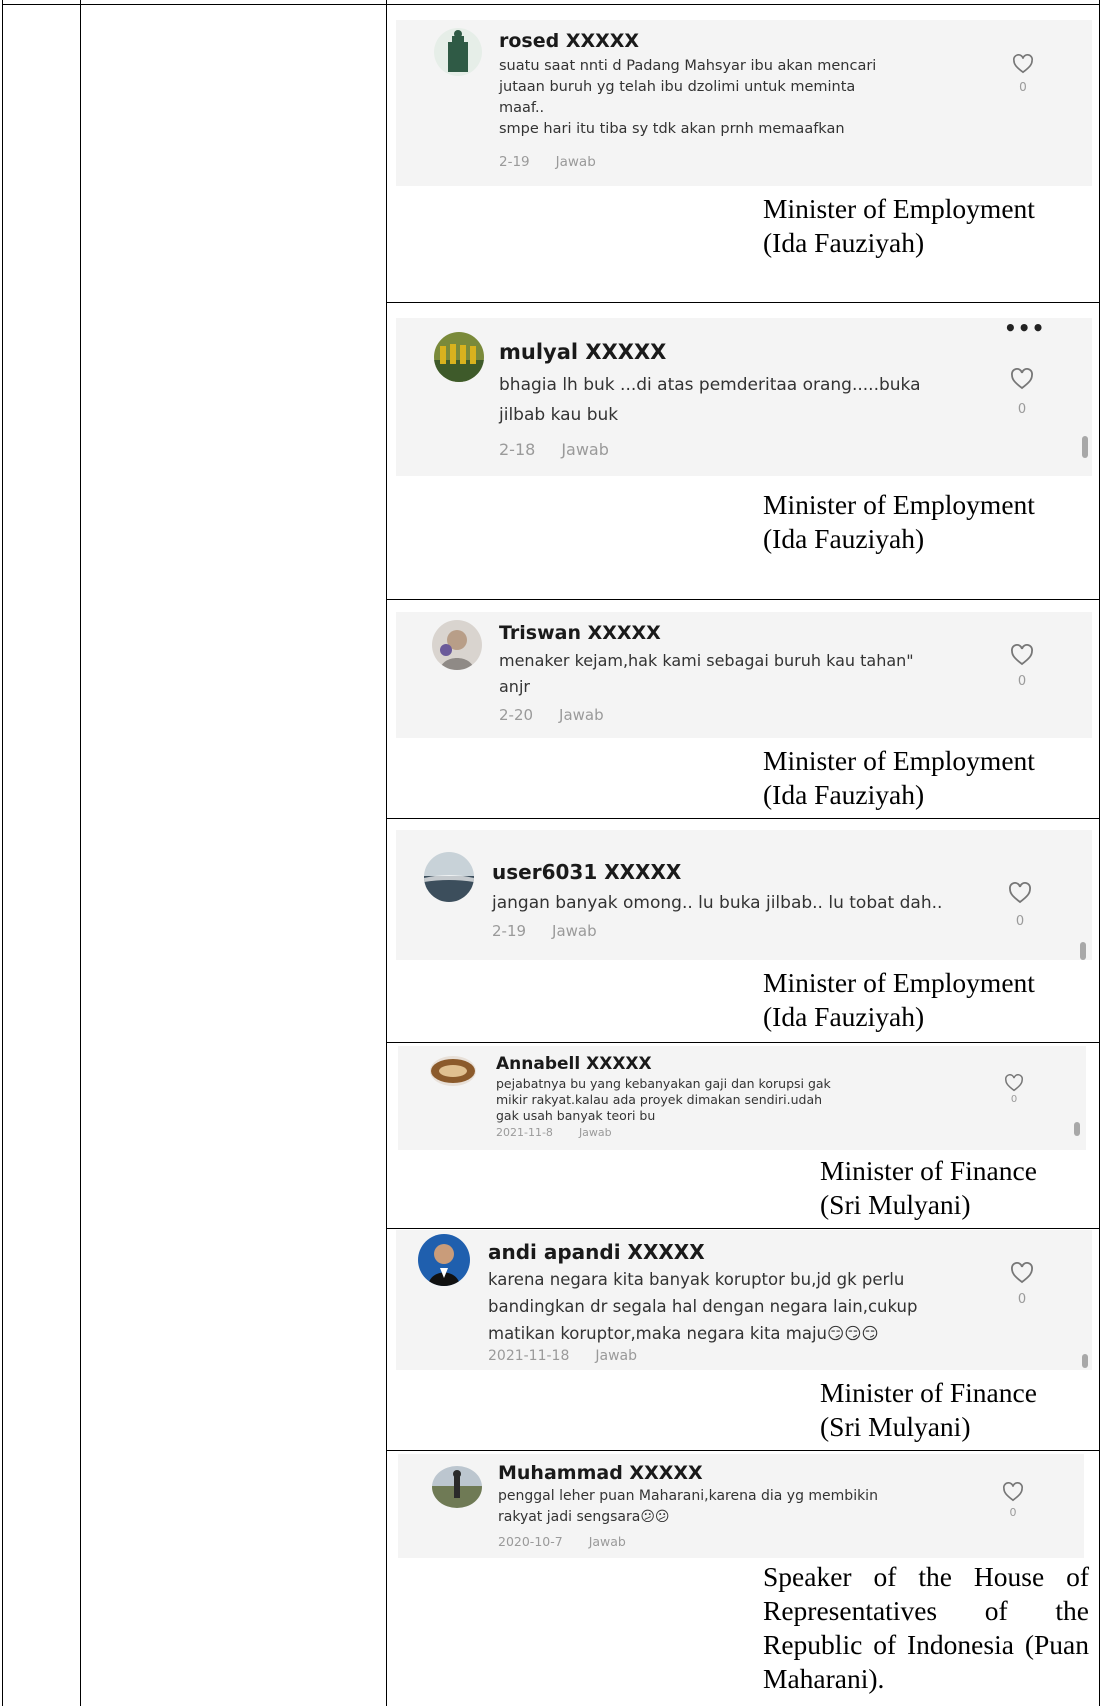  Describe the element at coordinates (530, 1541) in the screenshot. I see `comment-date: 2020-10-7` at that location.